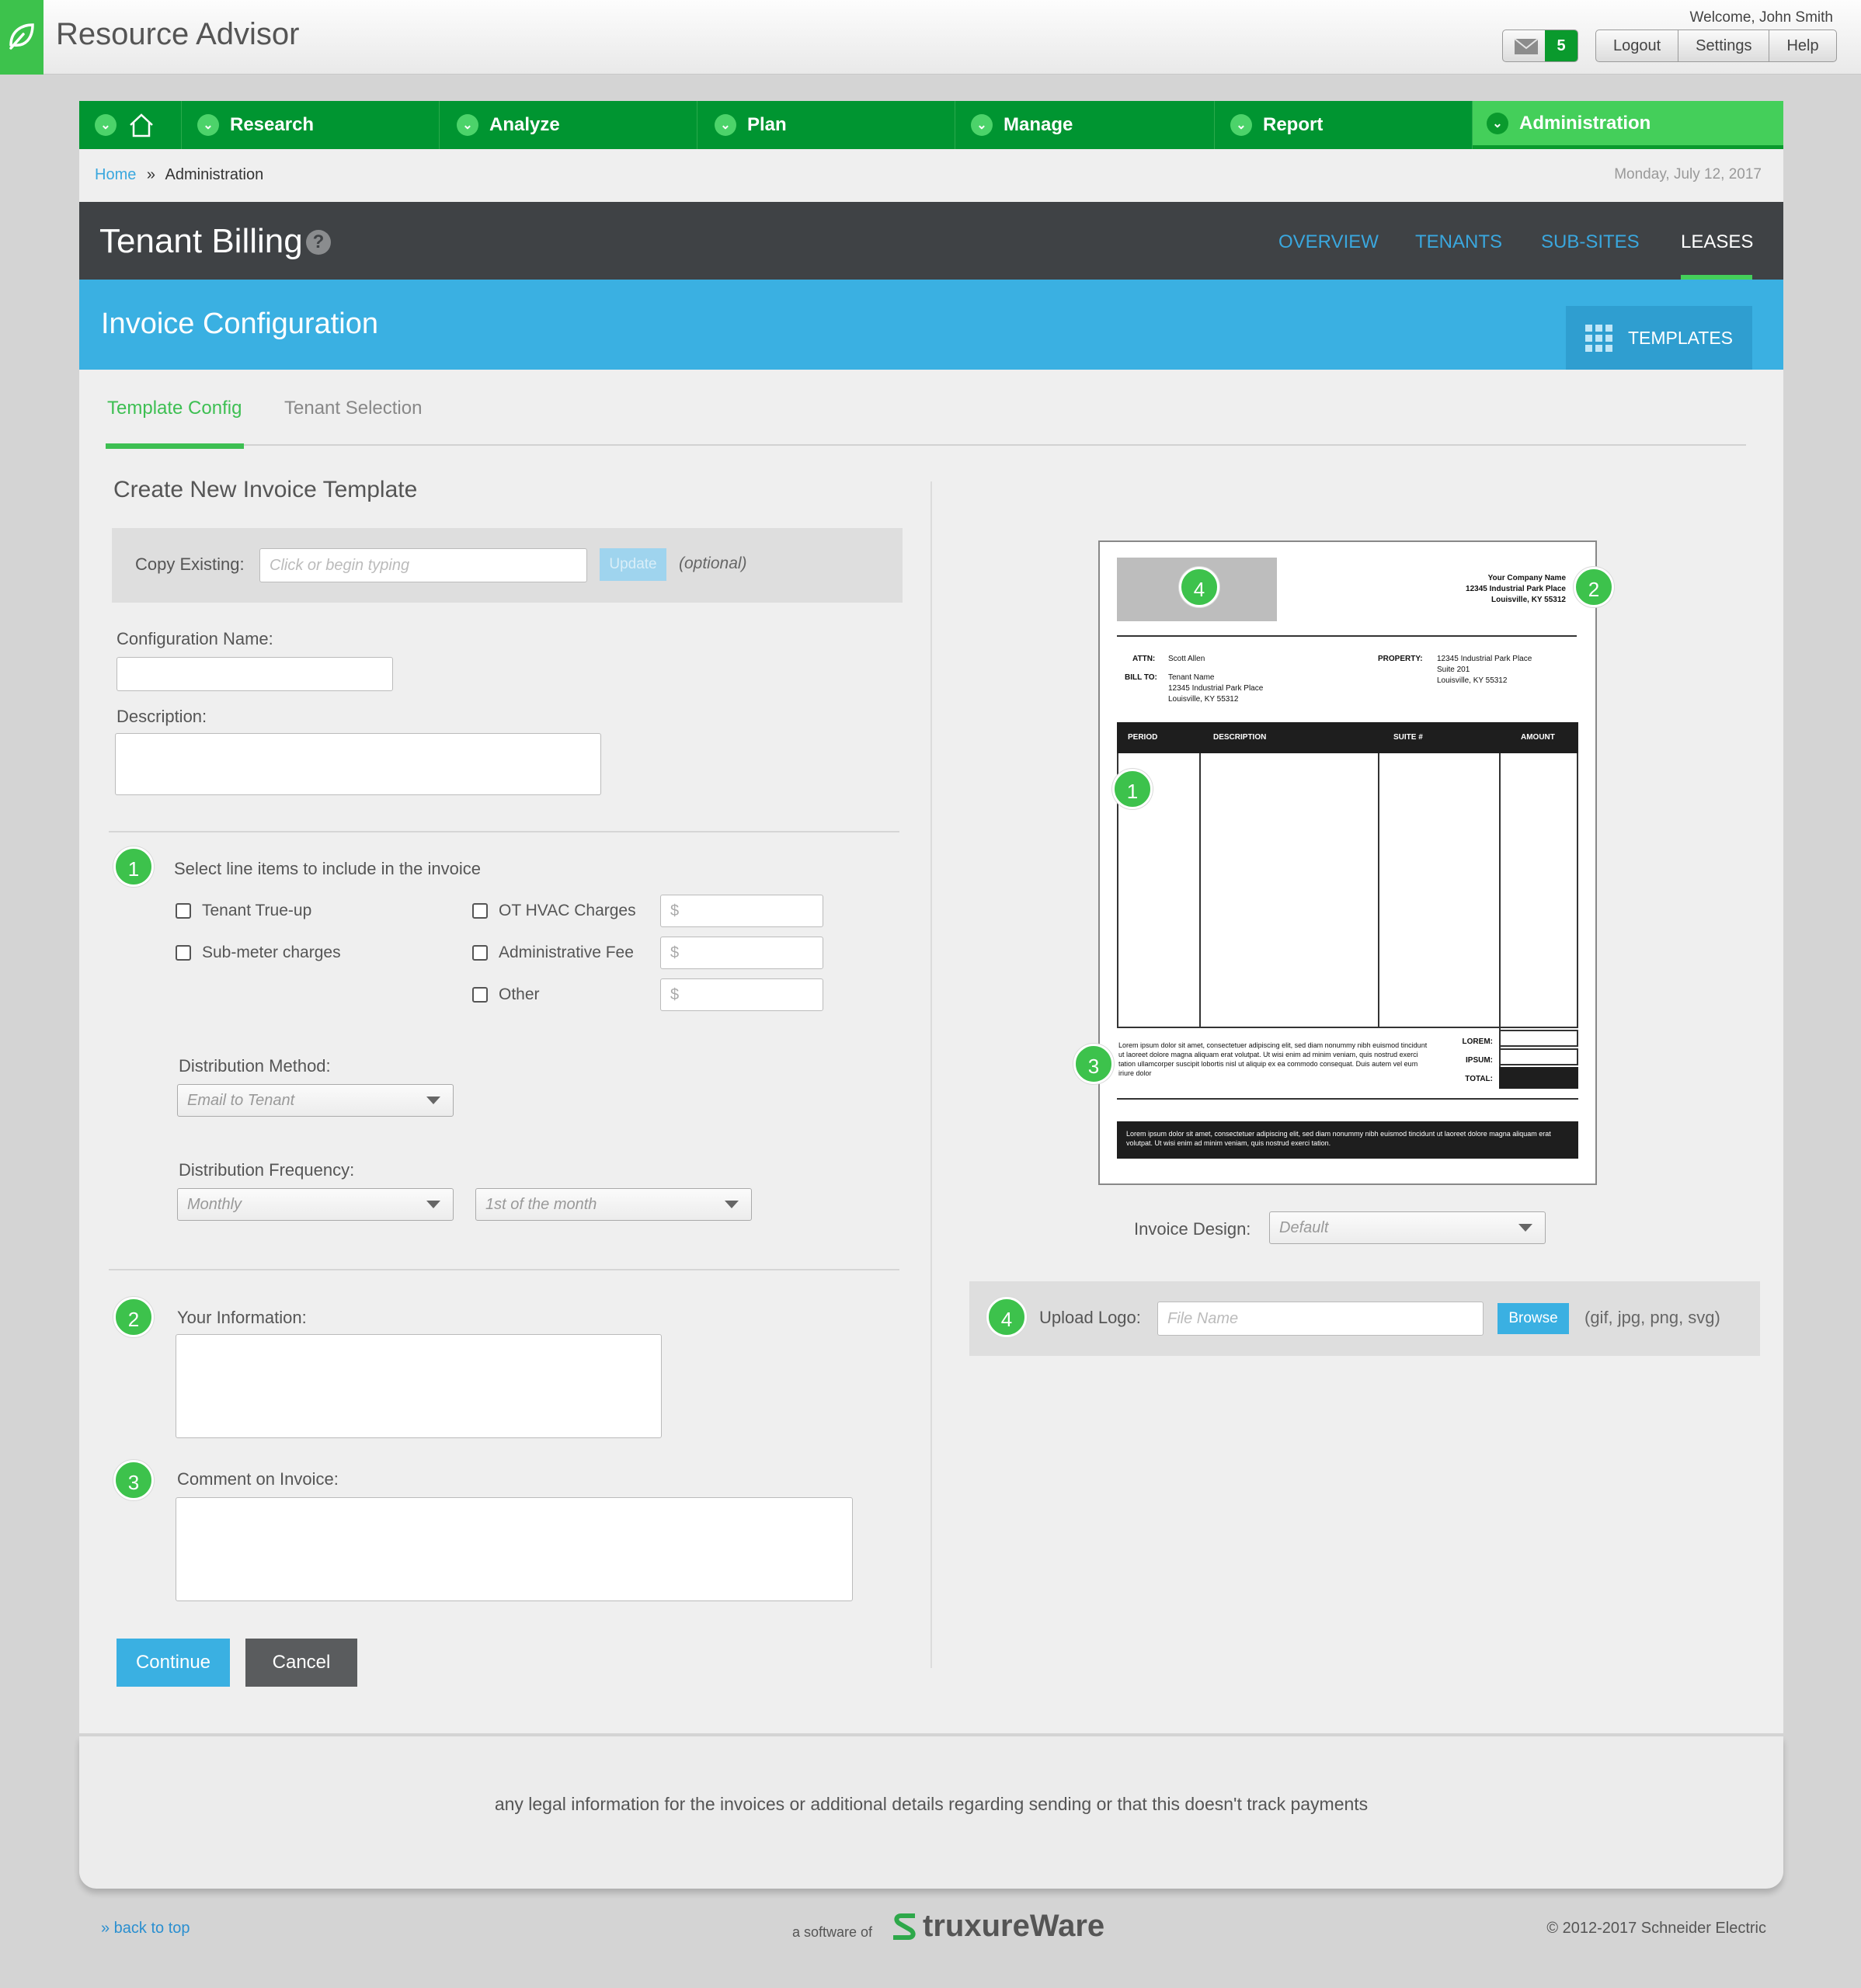 The height and width of the screenshot is (1988, 1861). I want to click on tab-tenants: TENANTS, so click(1458, 242).